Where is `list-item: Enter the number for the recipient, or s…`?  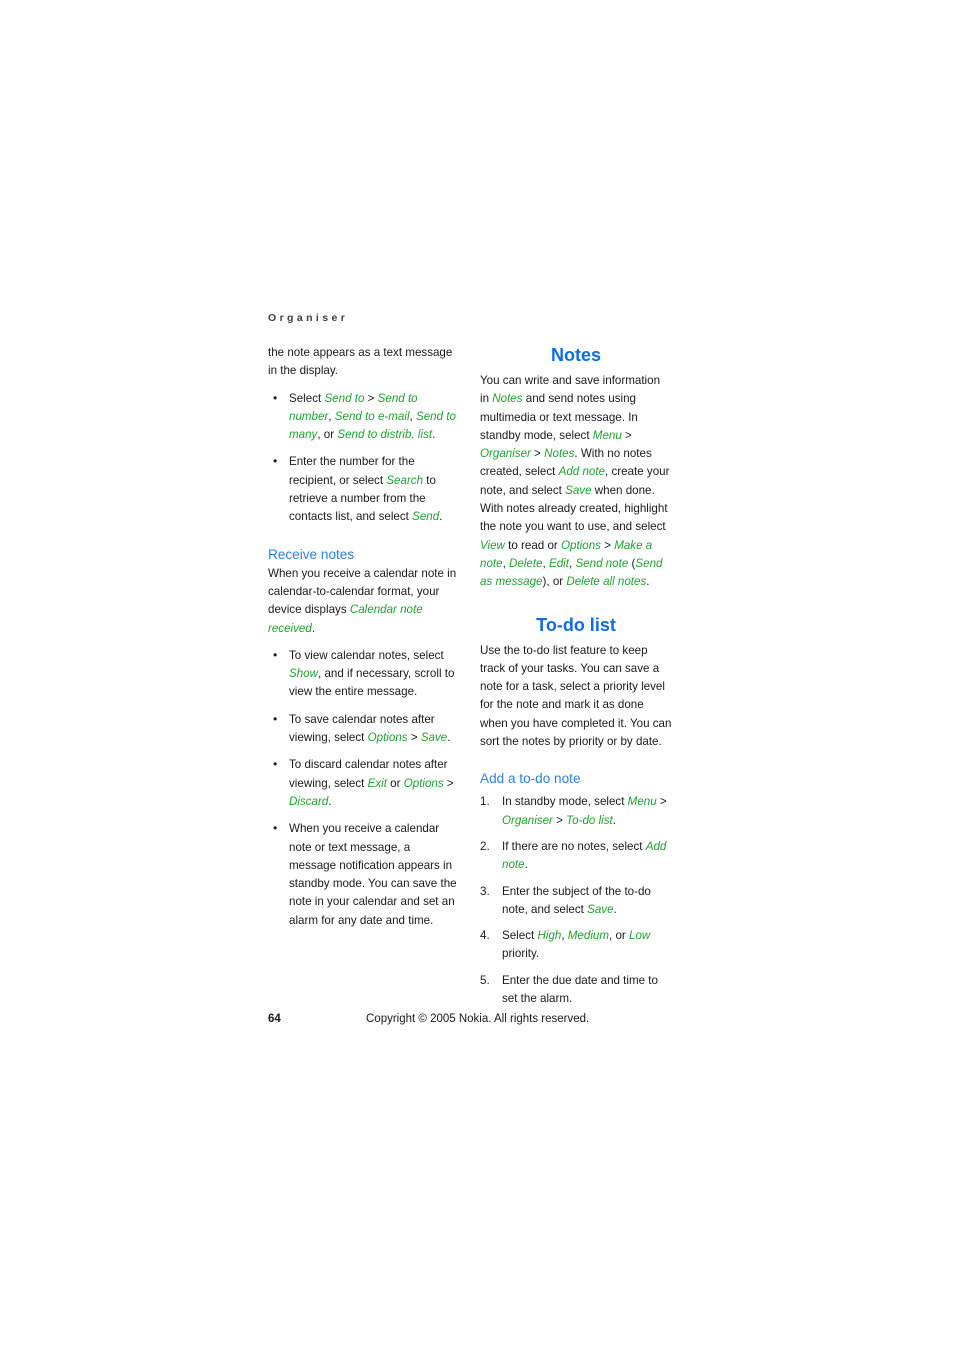
list-item: Enter the number for the recipient, or s… is located at coordinates (364, 489).